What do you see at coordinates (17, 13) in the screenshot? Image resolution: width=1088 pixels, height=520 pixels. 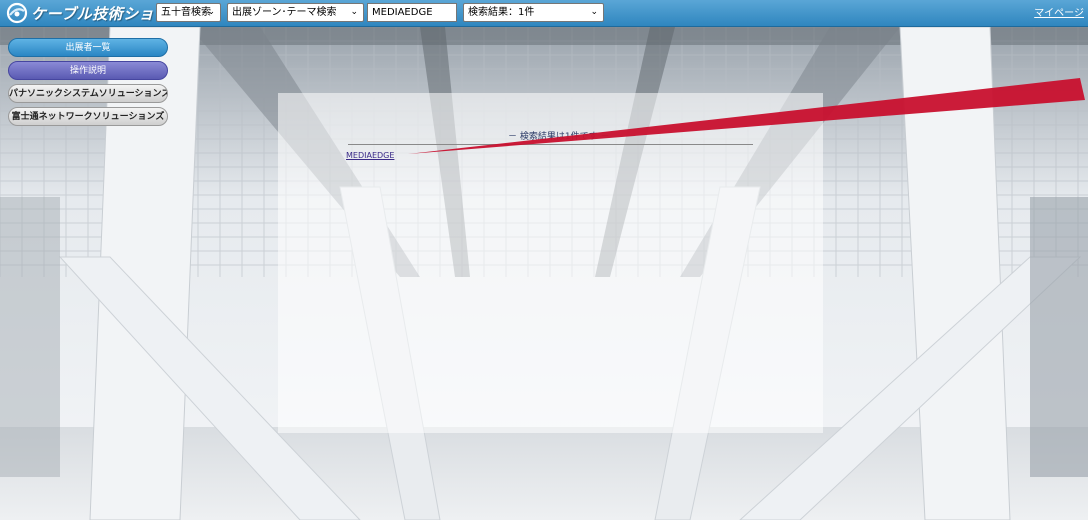 I see `logo-swirl-icon` at bounding box center [17, 13].